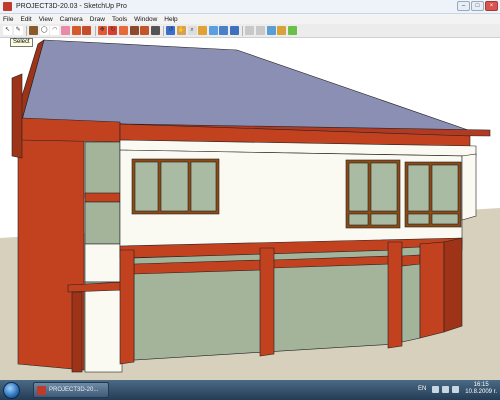 The width and height of the screenshot is (500, 400). Describe the element at coordinates (102, 263) in the screenshot. I see `side-wall-cream` at that location.